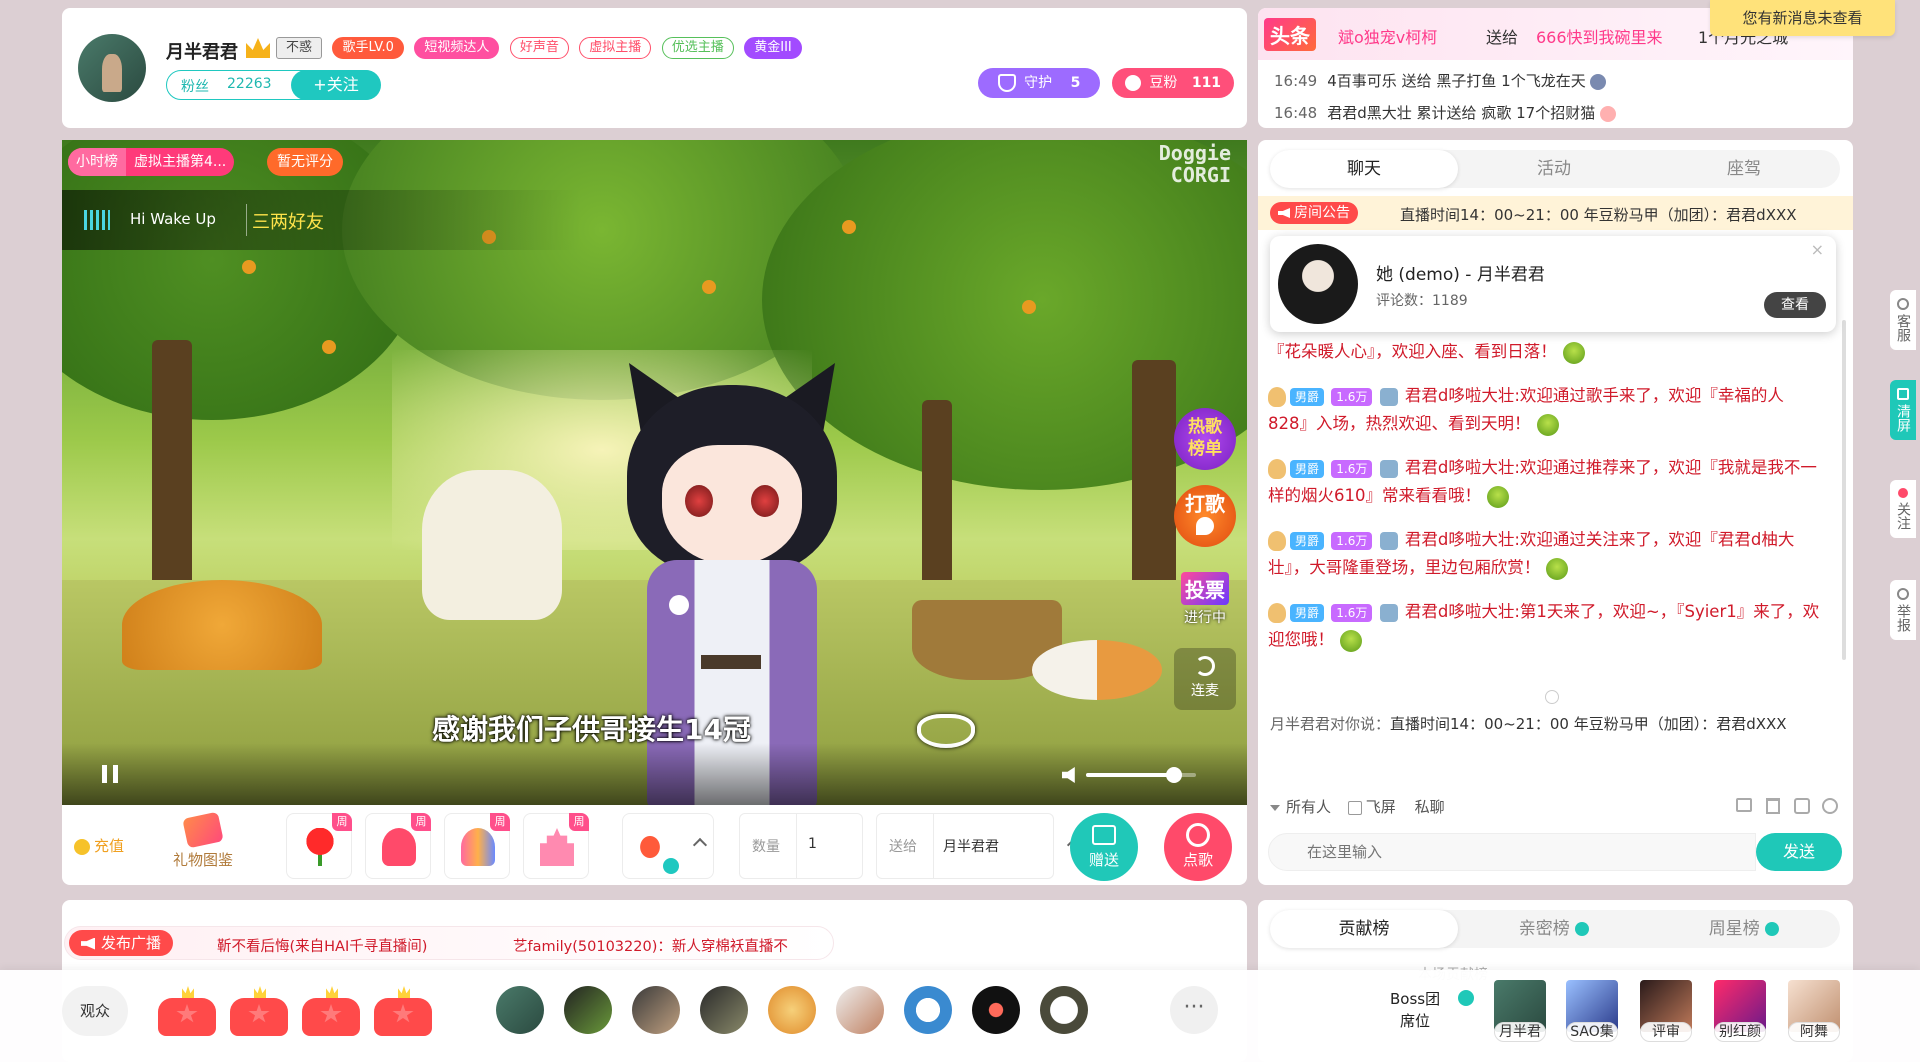  Describe the element at coordinates (1445, 112) in the screenshot. I see `news-item: 16:48 君君d黑大壮 累计送给 疯歌 17个招财猫` at that location.